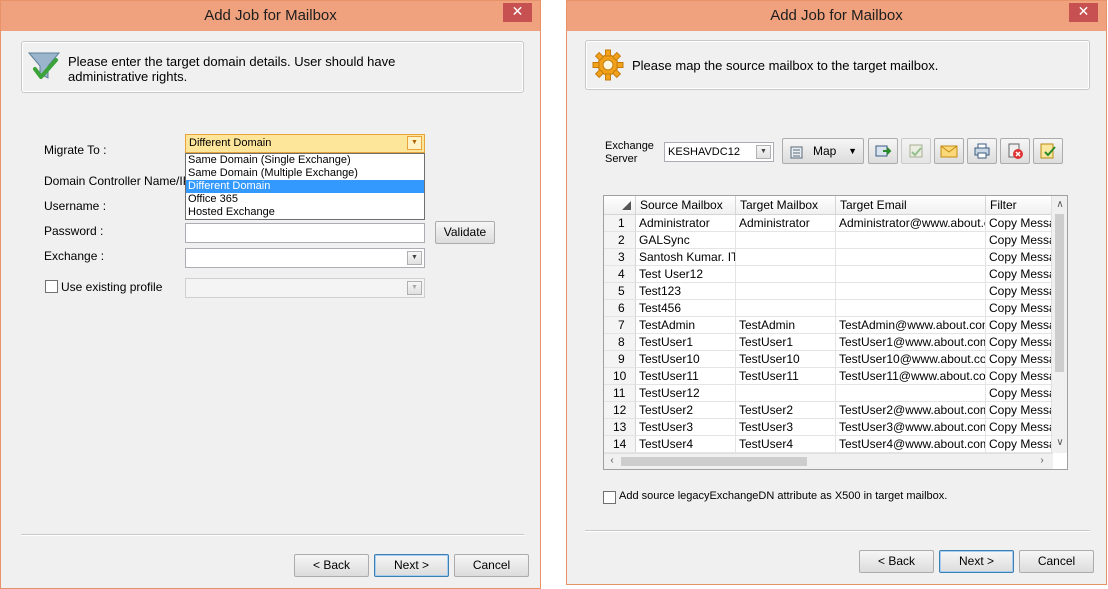  Describe the element at coordinates (305, 233) in the screenshot. I see `password-field` at that location.